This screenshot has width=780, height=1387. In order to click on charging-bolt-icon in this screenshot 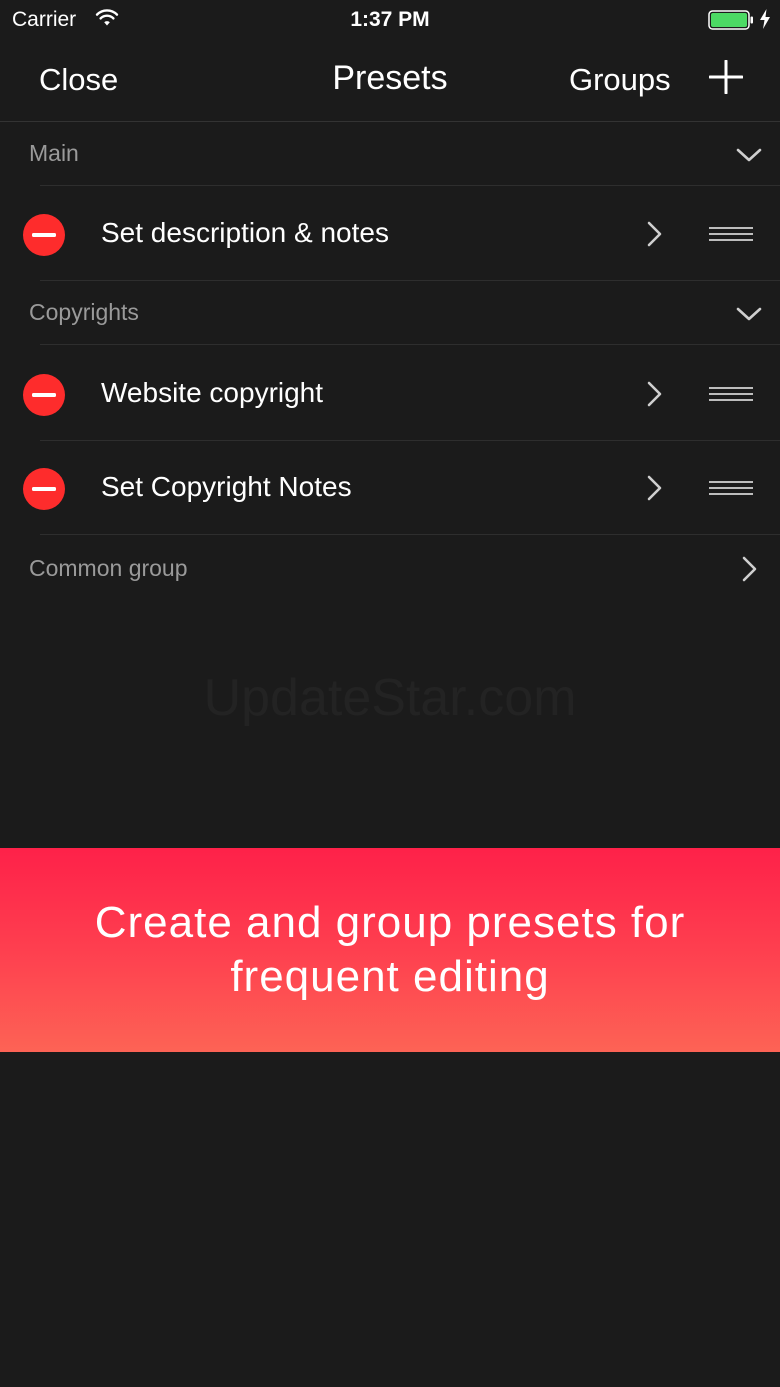, I will do `click(765, 19)`.